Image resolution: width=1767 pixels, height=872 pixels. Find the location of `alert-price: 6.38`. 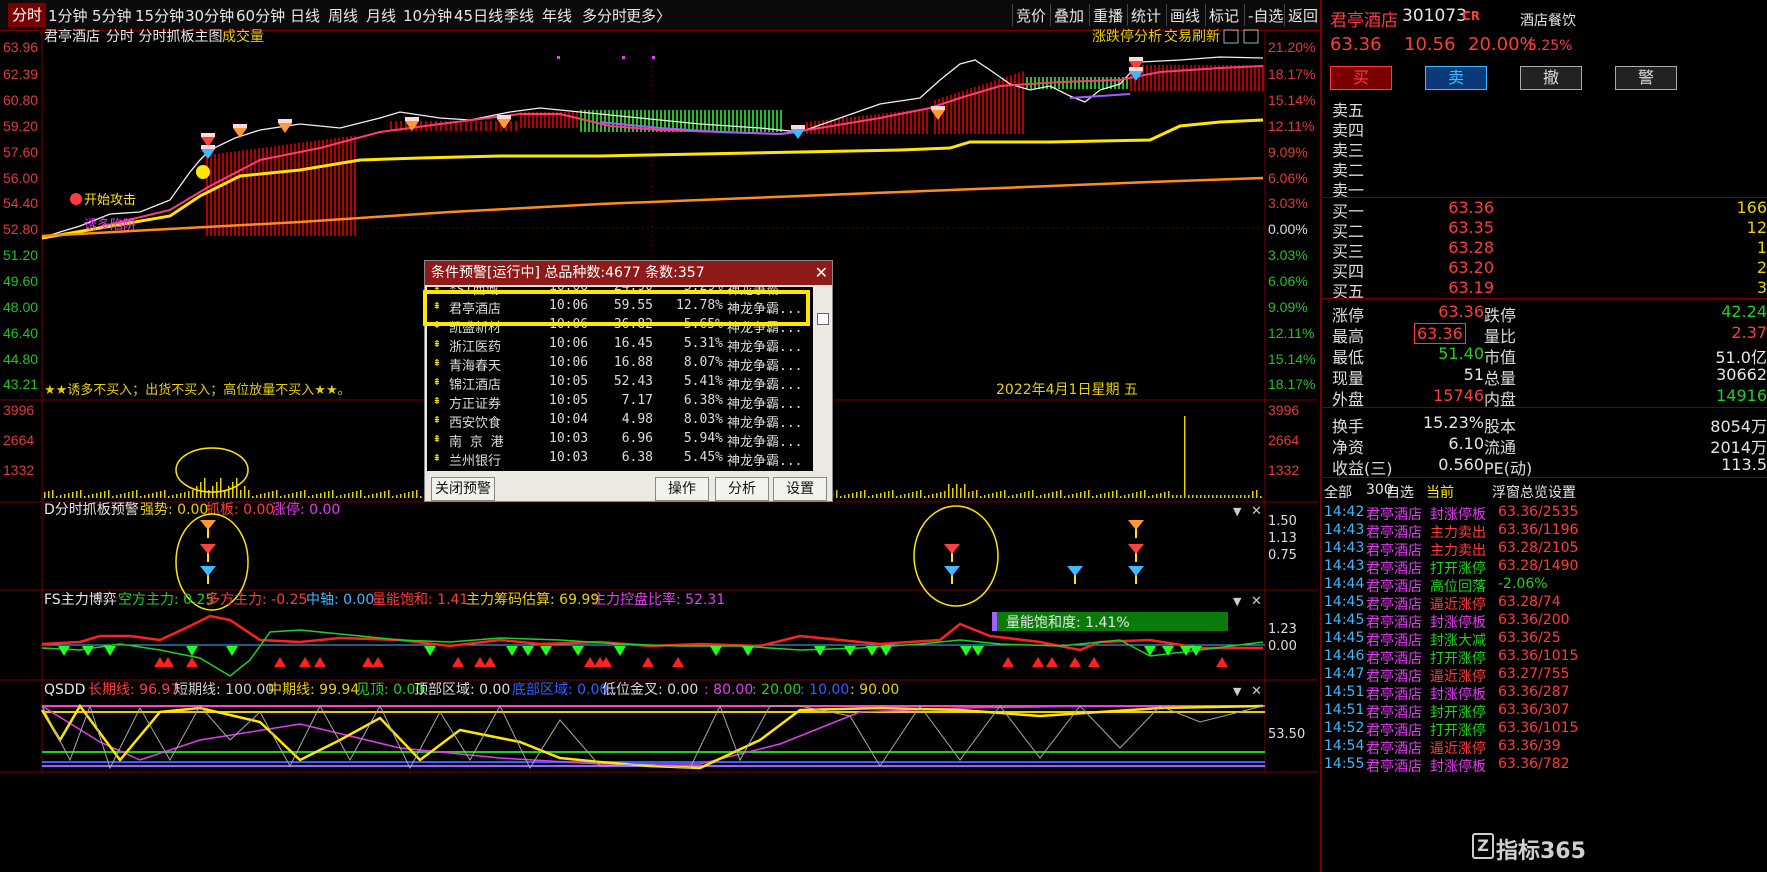

alert-price: 6.38 is located at coordinates (637, 457).